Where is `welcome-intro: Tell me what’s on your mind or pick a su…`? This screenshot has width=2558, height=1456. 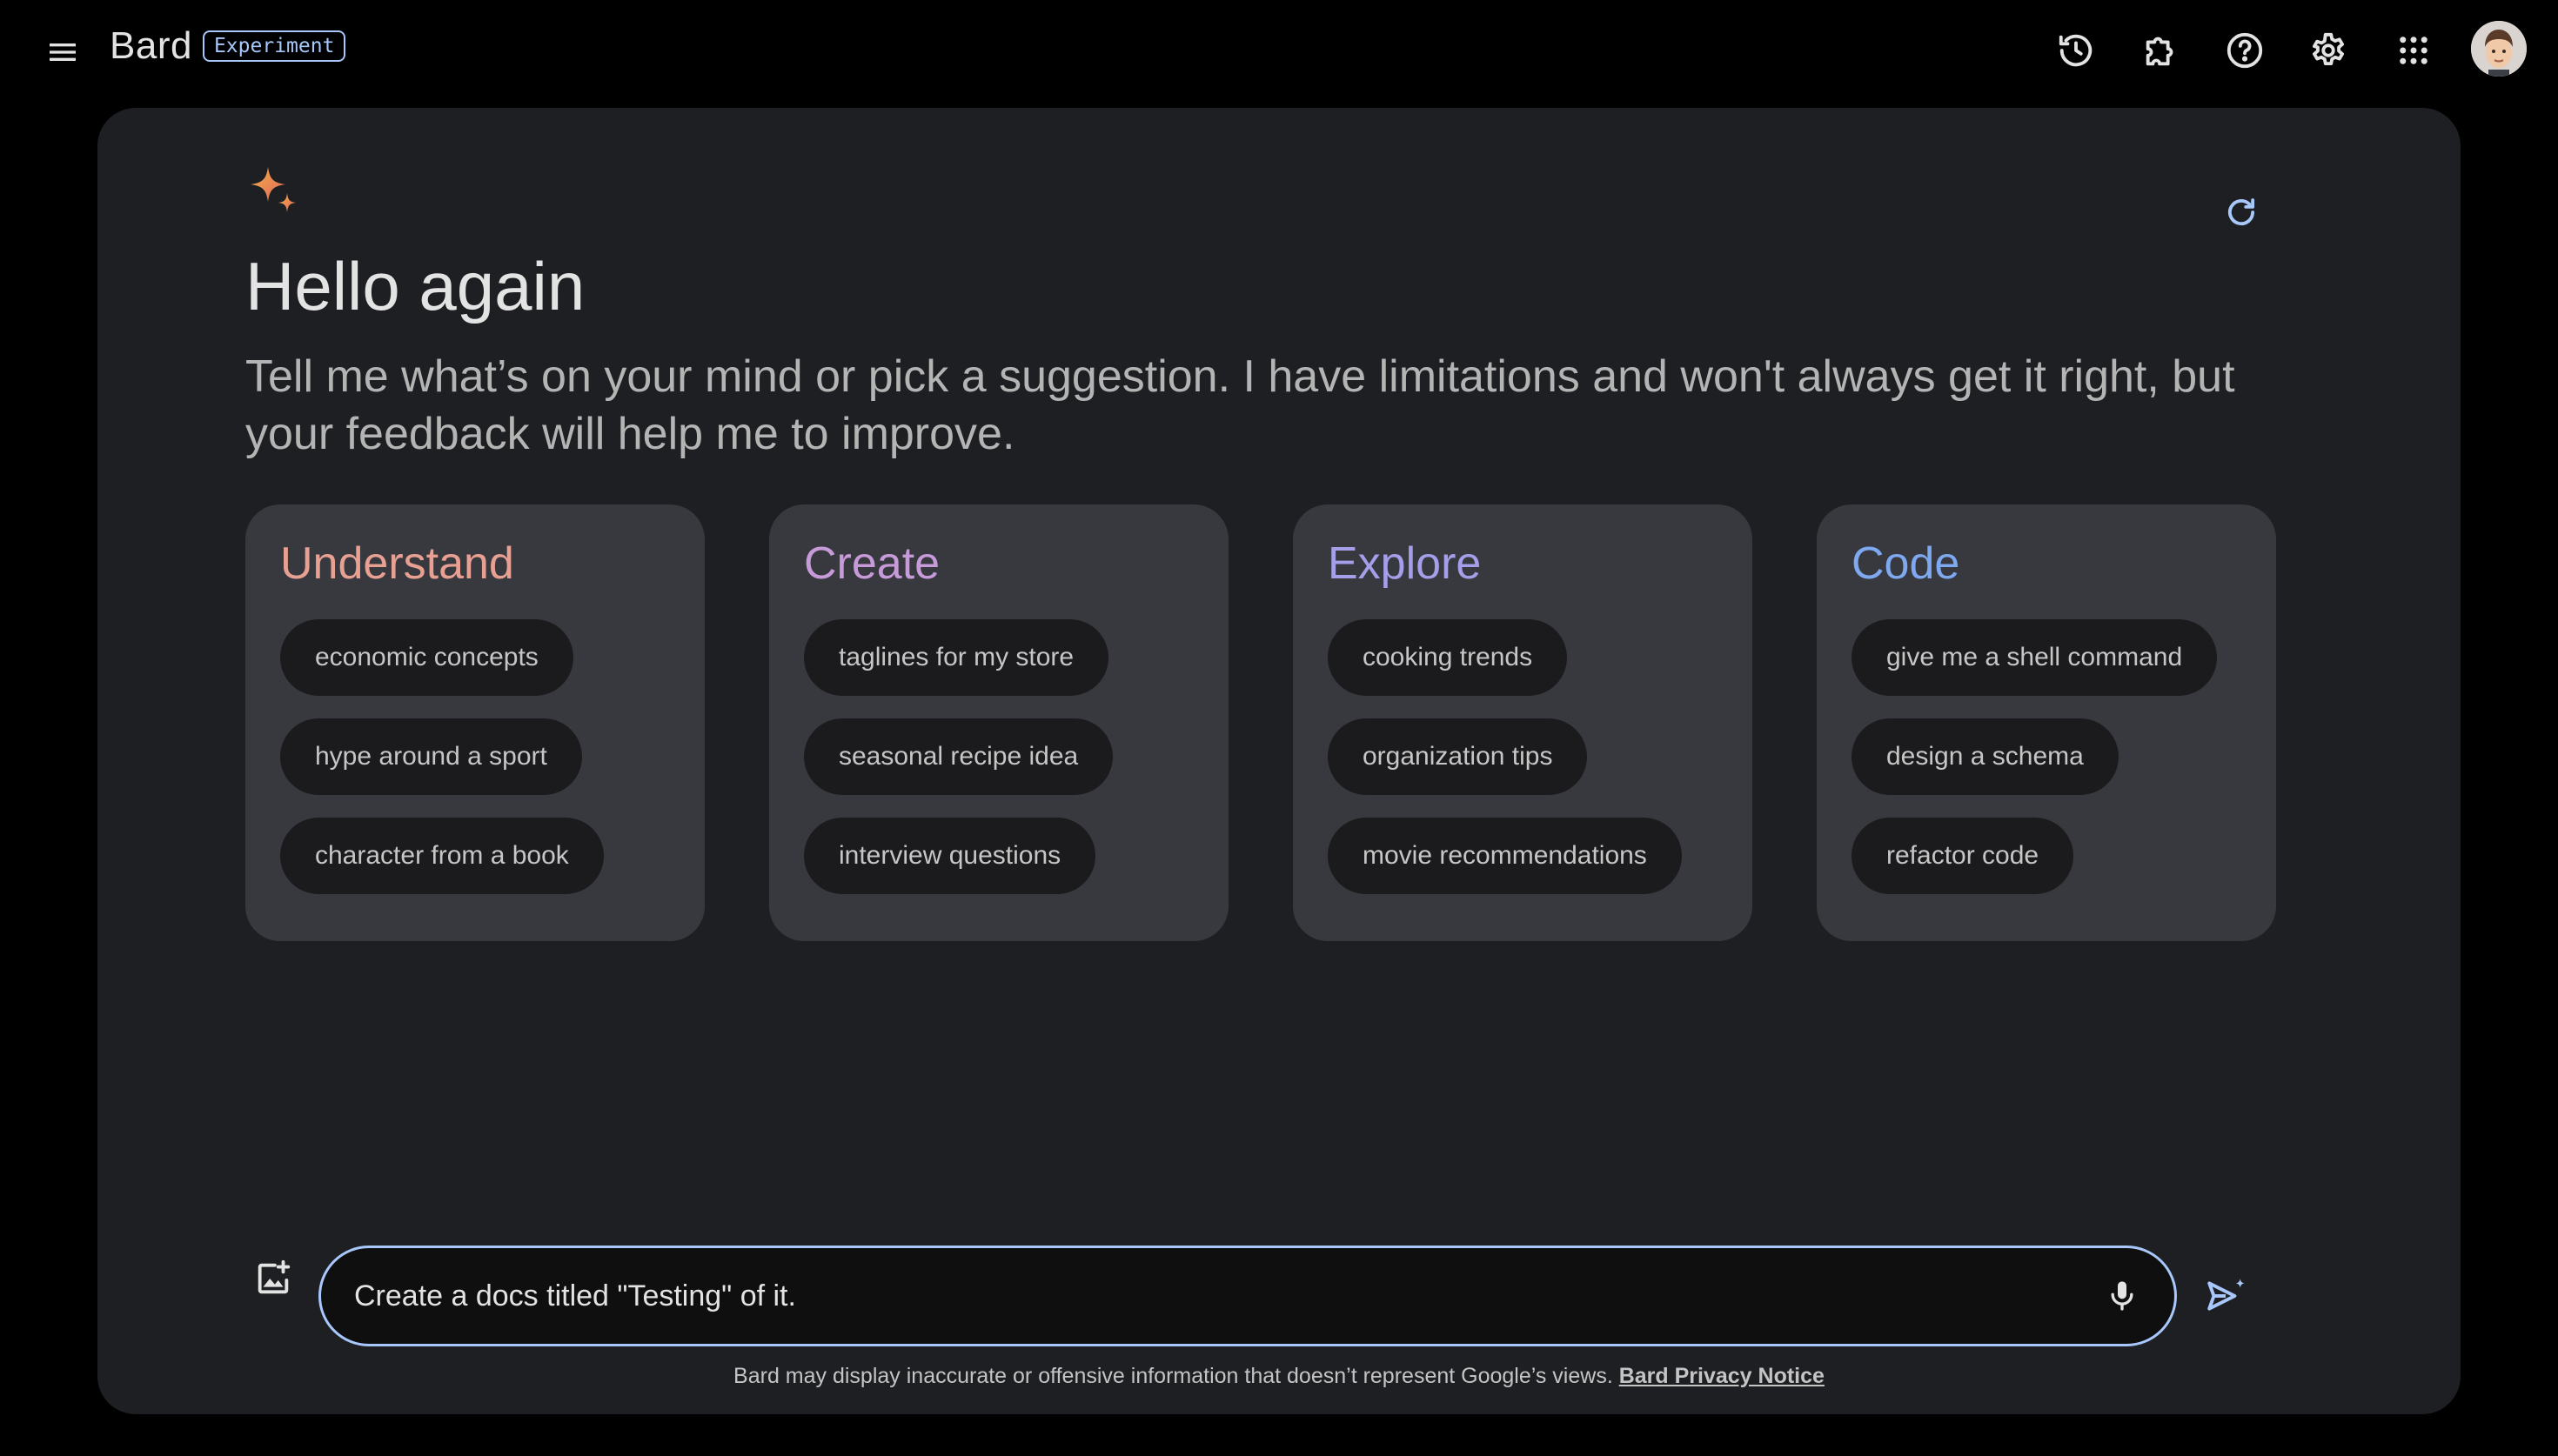 welcome-intro: Tell me what’s on your mind or pick a su… is located at coordinates (1240, 405).